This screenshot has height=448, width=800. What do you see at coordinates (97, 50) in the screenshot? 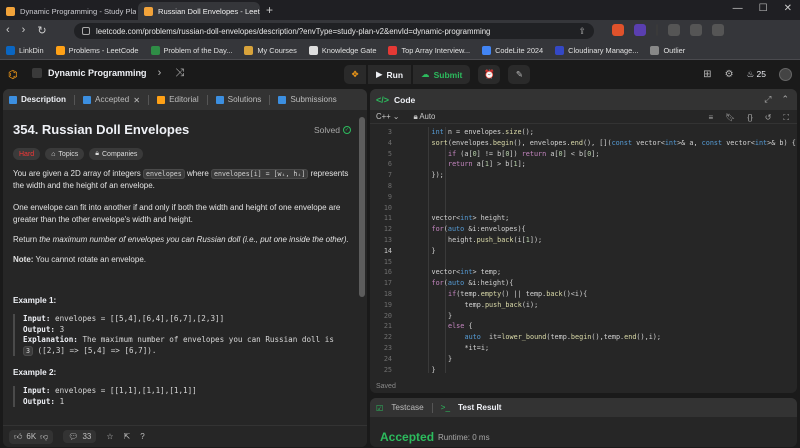
I see `bookmark-leetcode-problems: Problems - LeetCode` at bounding box center [97, 50].